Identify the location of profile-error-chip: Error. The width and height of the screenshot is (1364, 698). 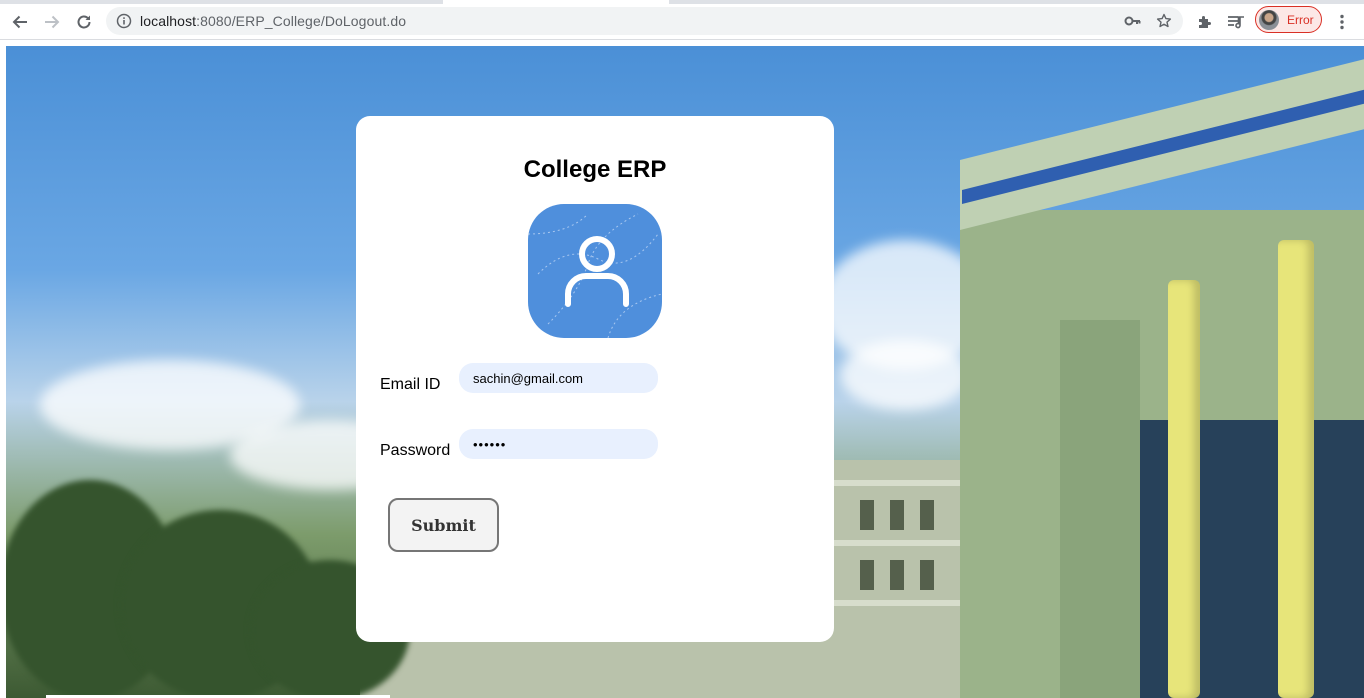
(1288, 19).